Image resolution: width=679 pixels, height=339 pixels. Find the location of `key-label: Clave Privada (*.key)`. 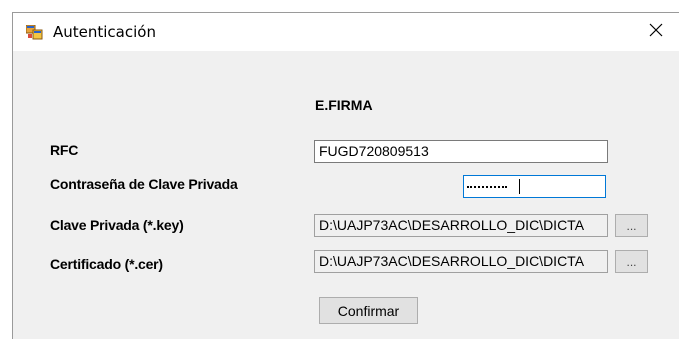

key-label: Clave Privada (*.key) is located at coordinates (117, 225).